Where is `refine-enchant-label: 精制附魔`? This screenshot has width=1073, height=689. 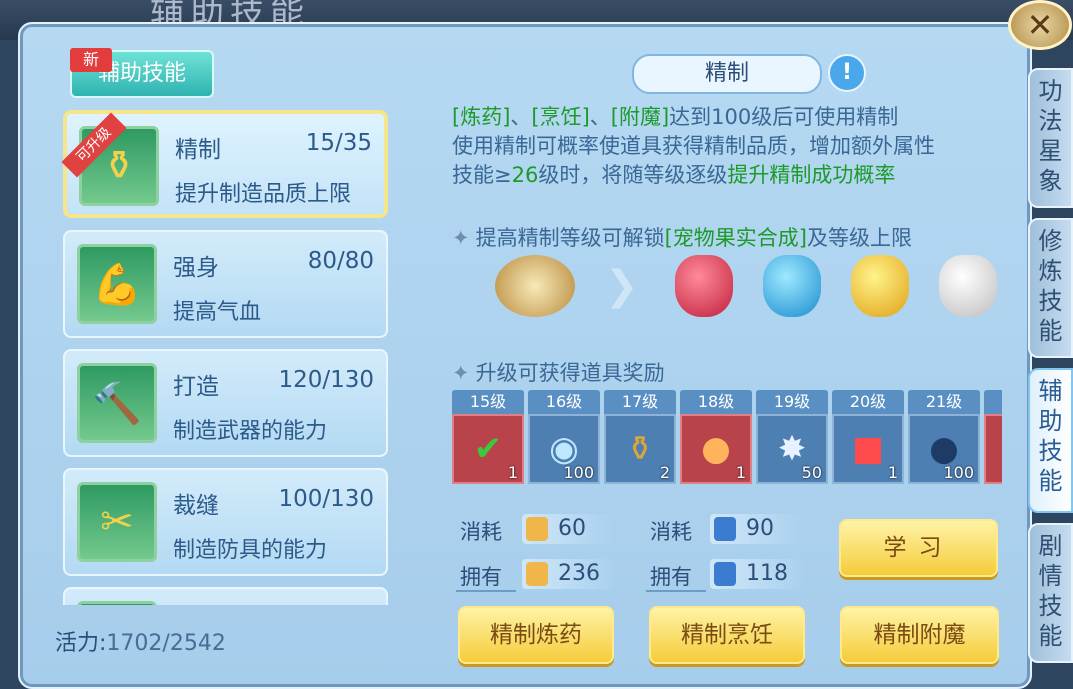
refine-enchant-label: 精制附魔 is located at coordinates (919, 635).